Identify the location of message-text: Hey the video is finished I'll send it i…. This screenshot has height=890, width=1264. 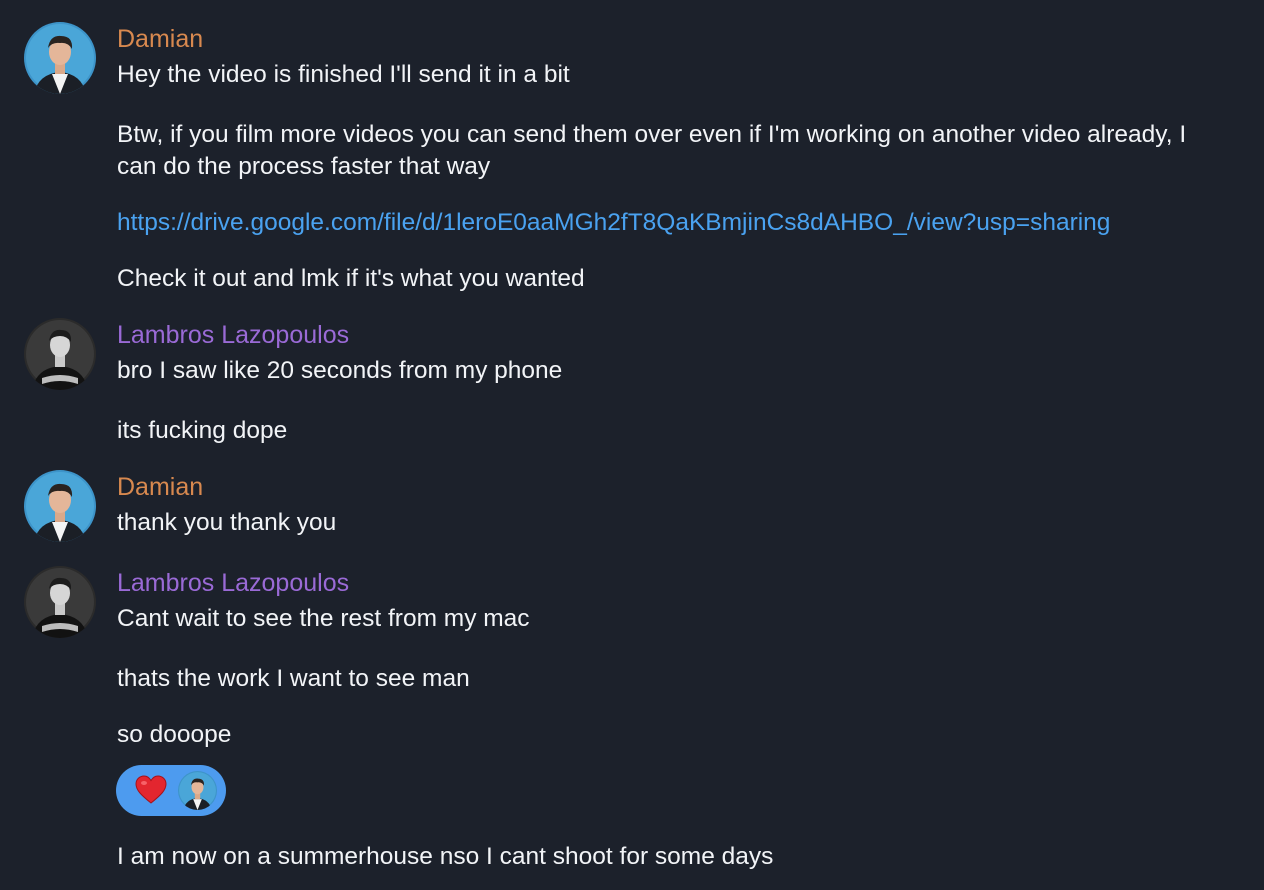
(343, 74).